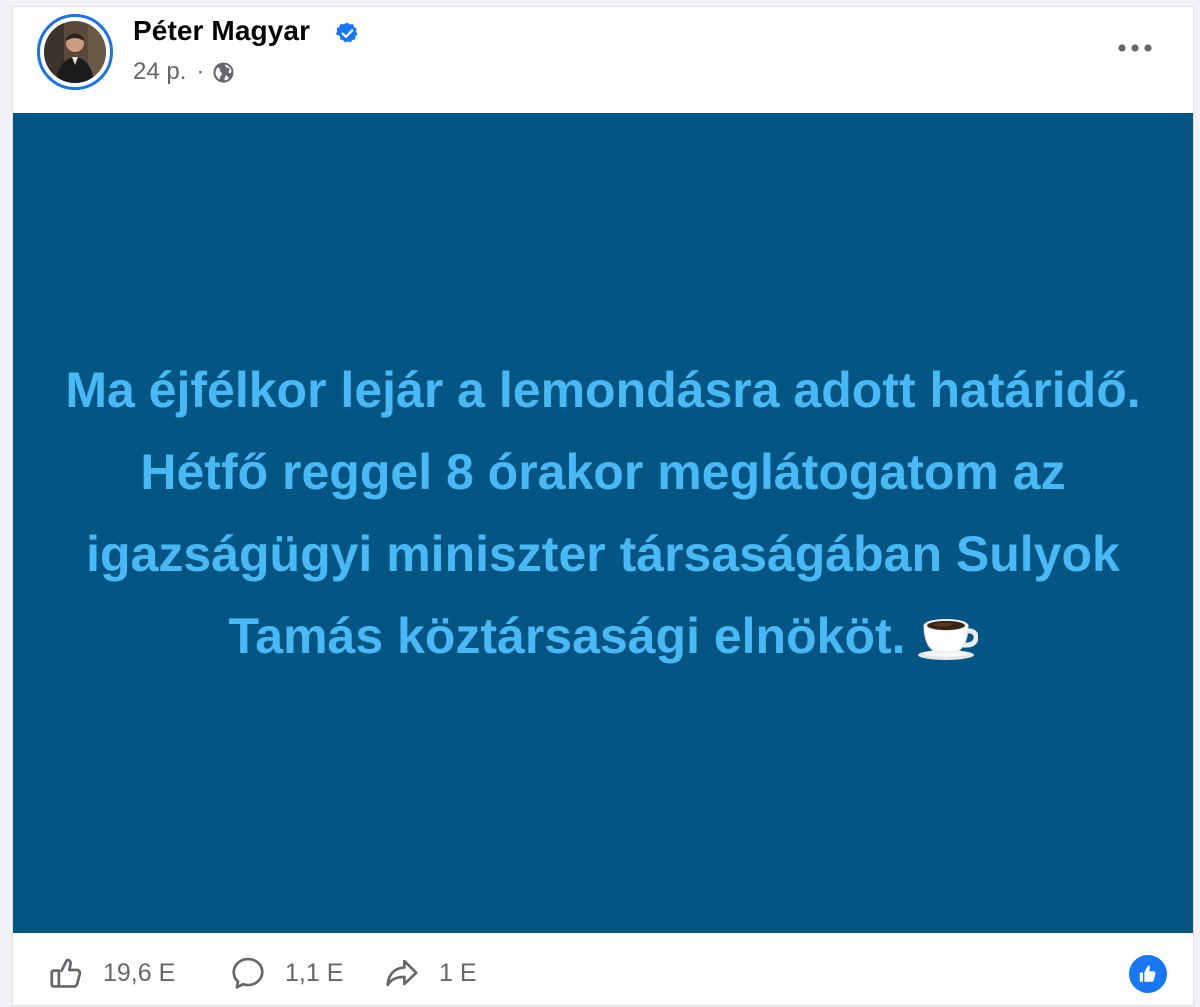  I want to click on like-button: 19,6 E, so click(111, 973).